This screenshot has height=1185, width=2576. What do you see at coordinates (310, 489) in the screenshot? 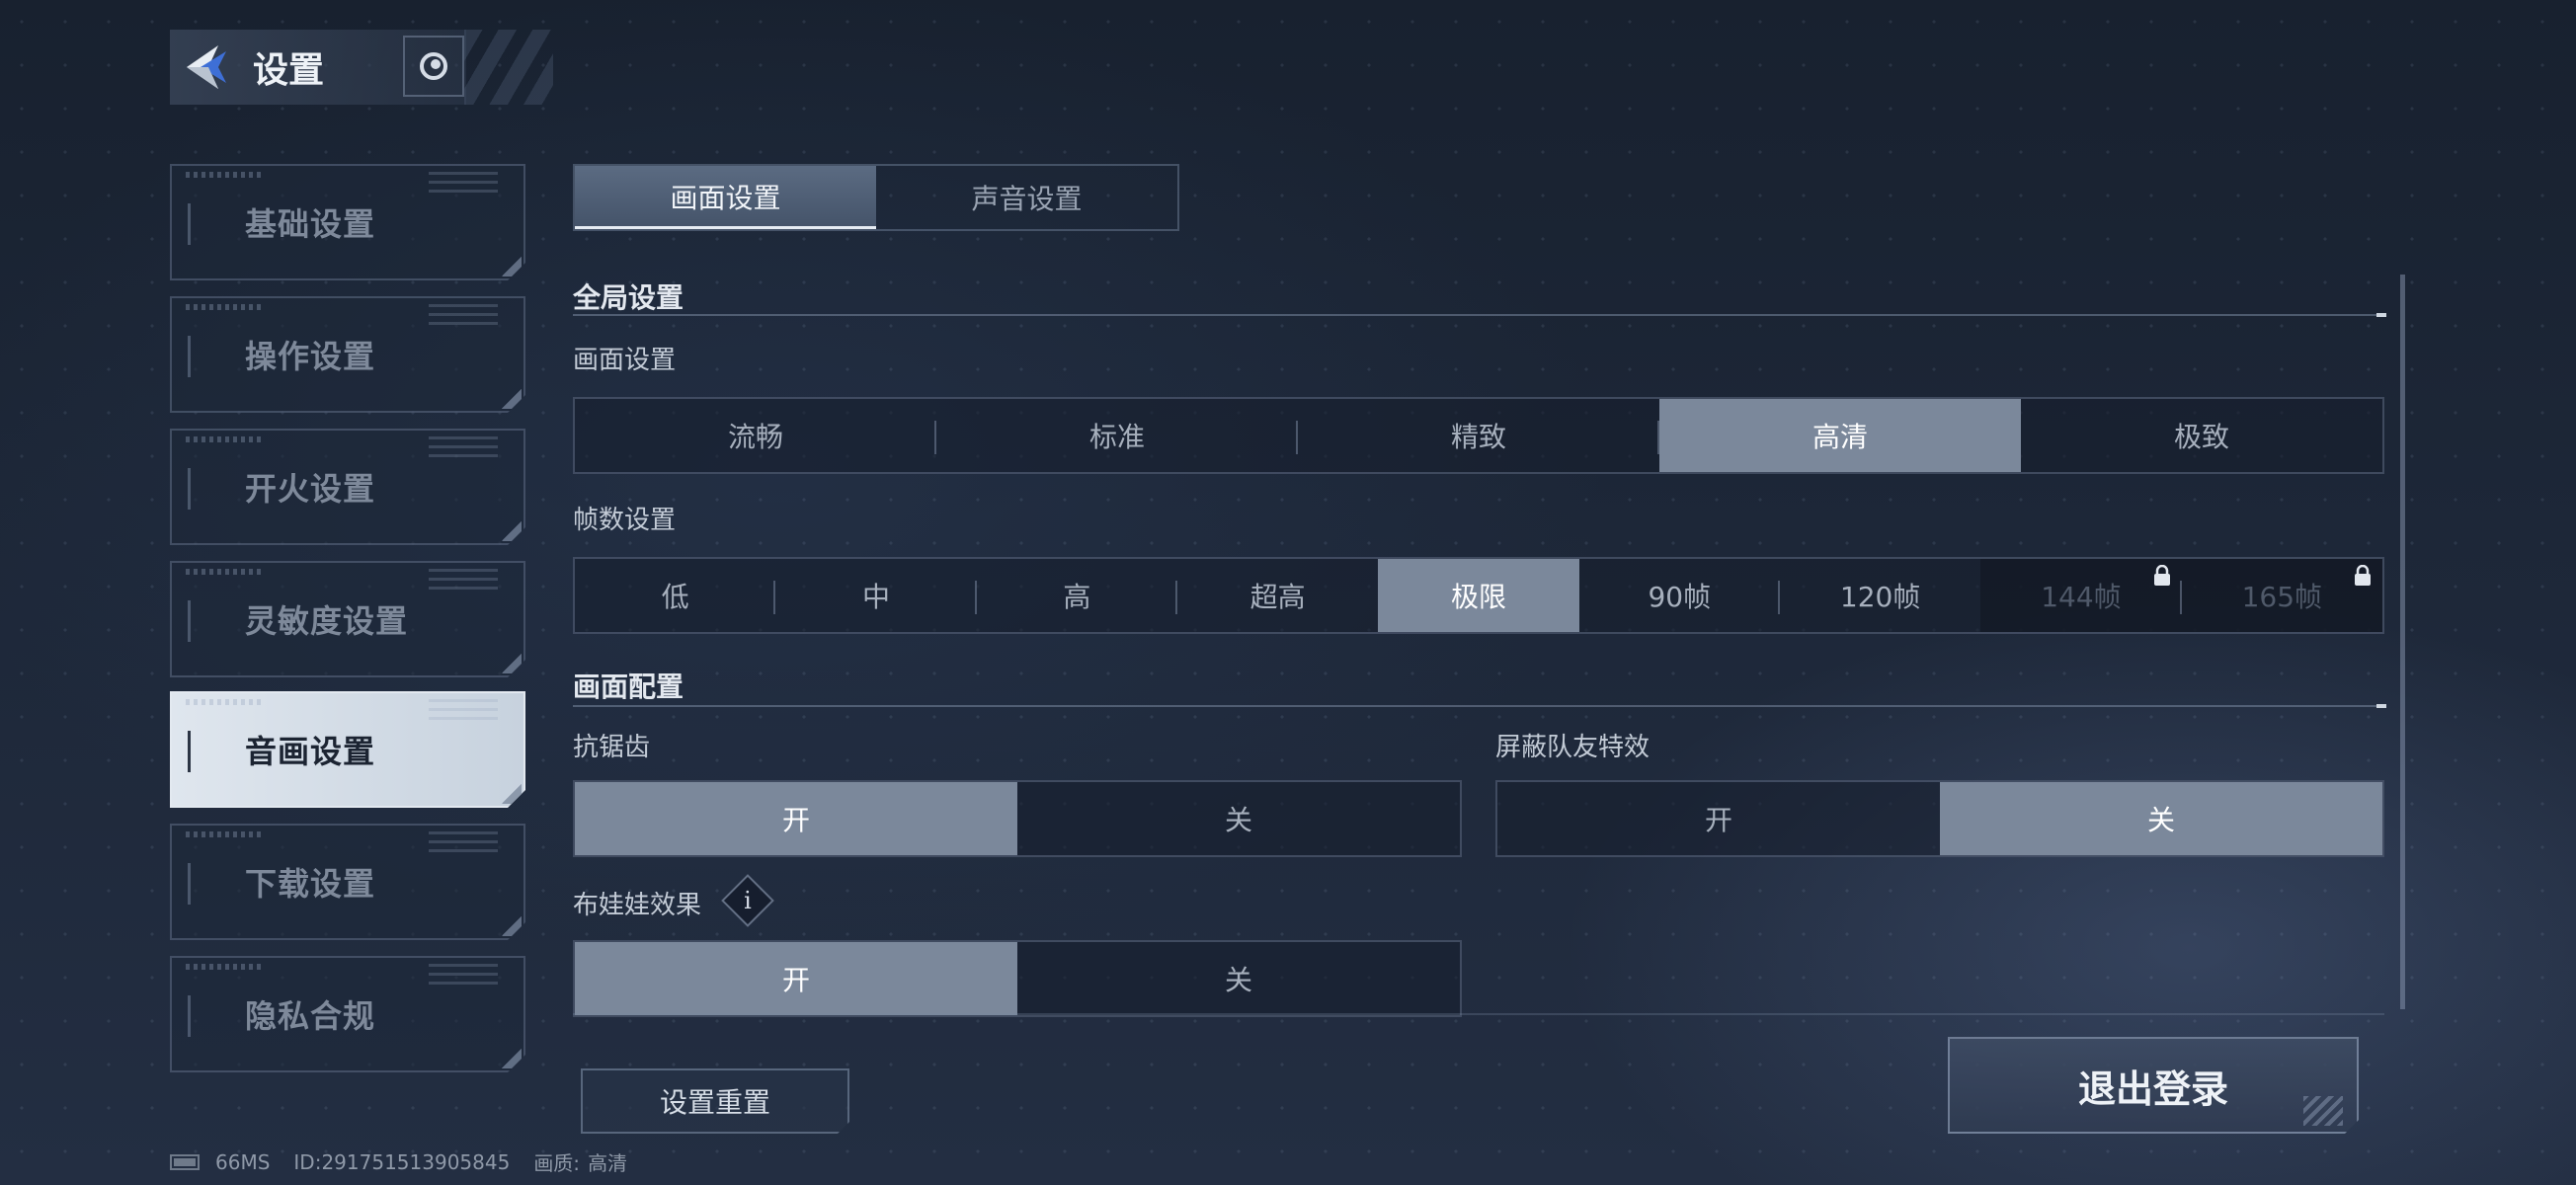
I see `sidebar-item-label: 开火设置` at bounding box center [310, 489].